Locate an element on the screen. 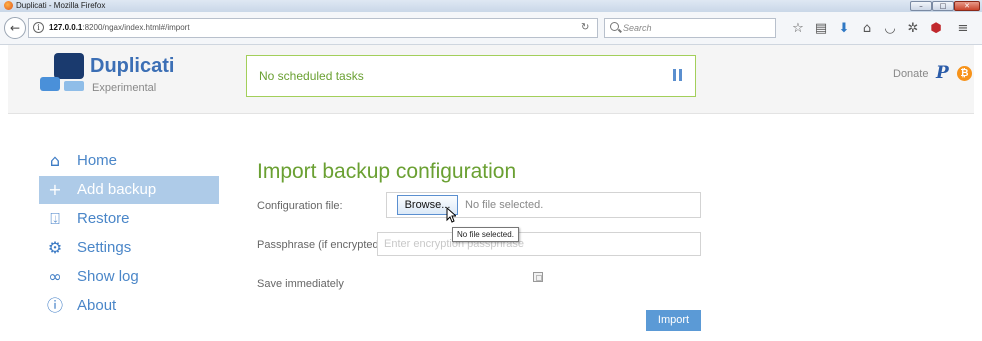 Image resolution: width=982 pixels, height=341 pixels. menu-icon: ≡ is located at coordinates (963, 29).